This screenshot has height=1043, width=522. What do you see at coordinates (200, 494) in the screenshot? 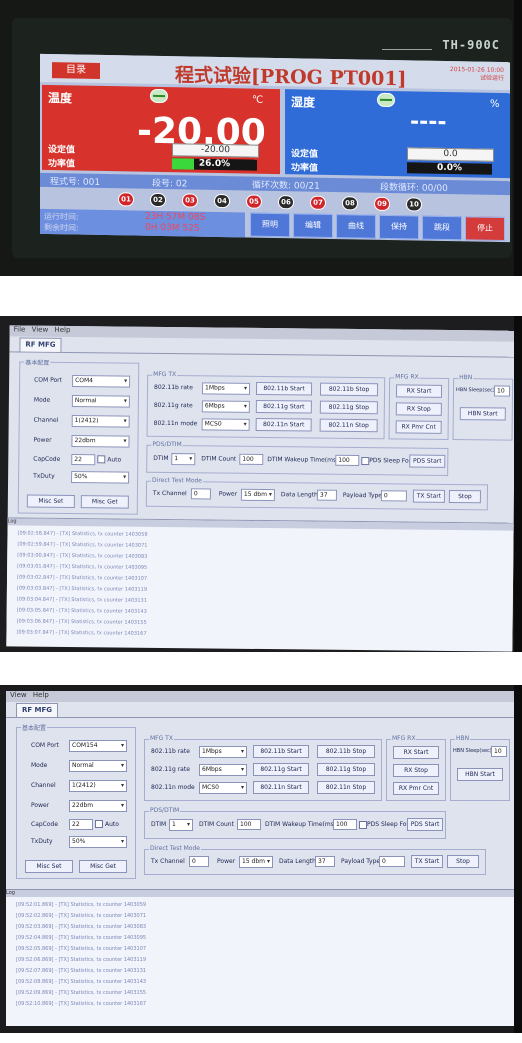
I see `tx-channel-input: 0` at bounding box center [200, 494].